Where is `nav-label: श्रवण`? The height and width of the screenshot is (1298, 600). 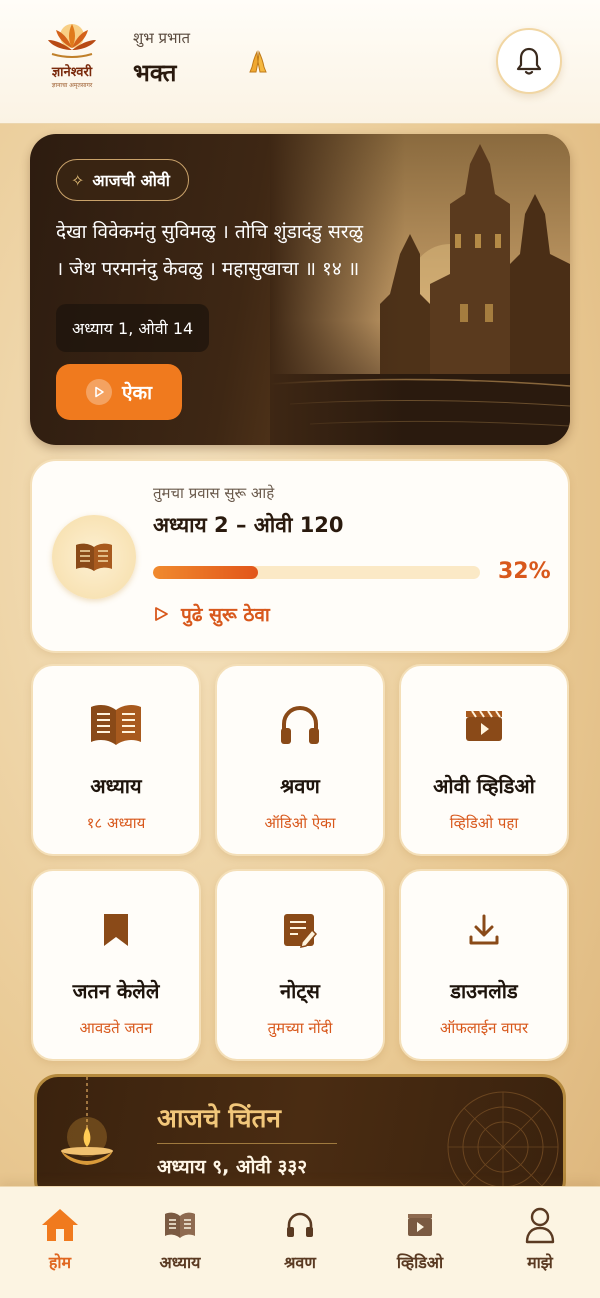 nav-label: श्रवण is located at coordinates (300, 1262).